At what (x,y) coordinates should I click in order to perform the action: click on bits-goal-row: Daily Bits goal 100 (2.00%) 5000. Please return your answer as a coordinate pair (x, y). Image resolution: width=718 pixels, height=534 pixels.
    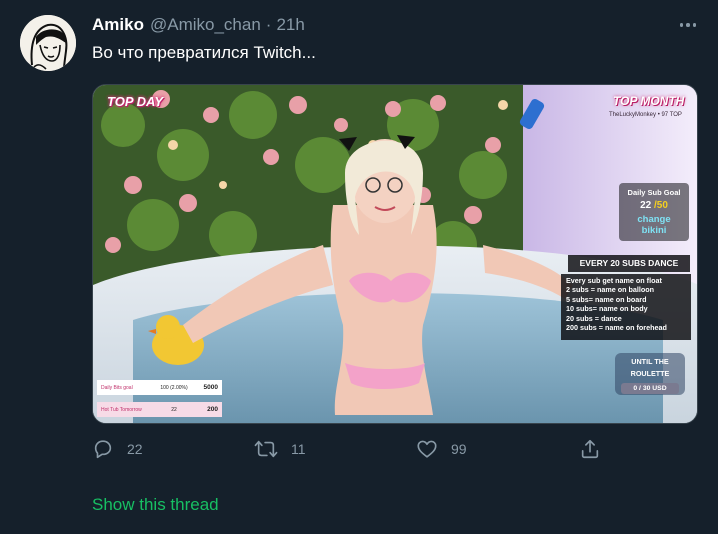
    Looking at the image, I should click on (159, 387).